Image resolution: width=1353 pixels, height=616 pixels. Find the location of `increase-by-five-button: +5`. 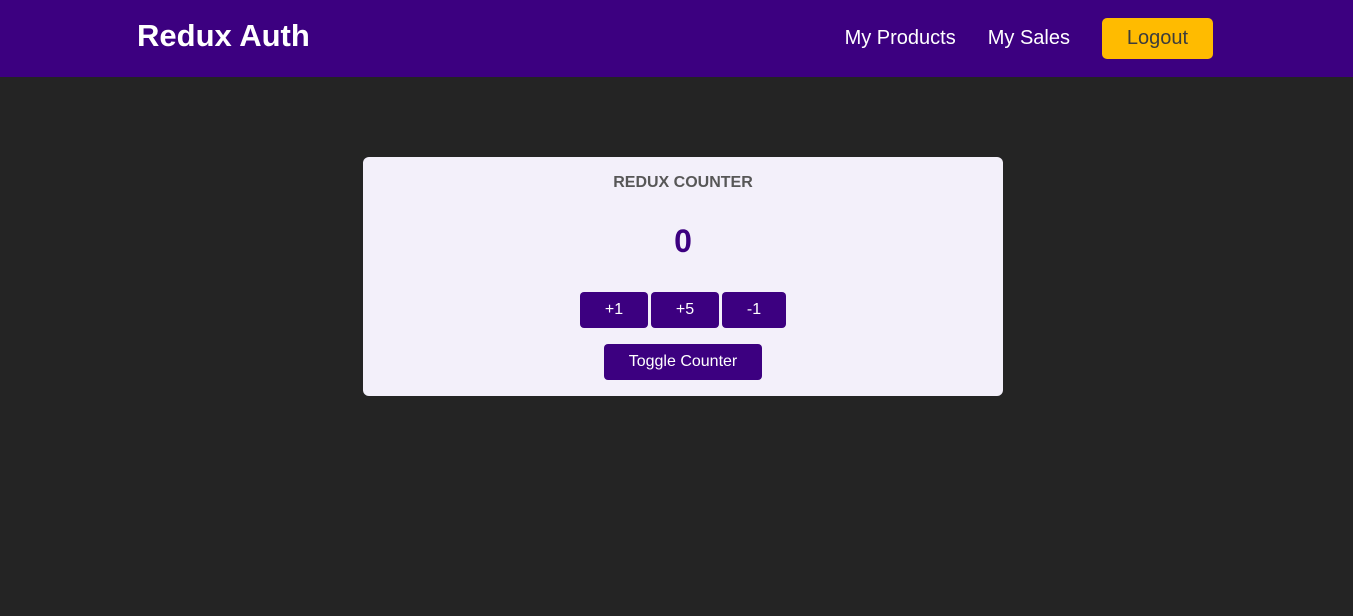

increase-by-five-button: +5 is located at coordinates (685, 310).